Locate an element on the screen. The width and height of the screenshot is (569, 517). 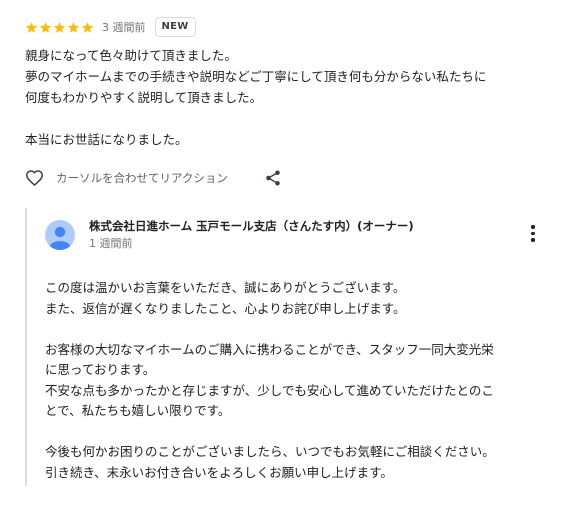
reply-line: 今後も何かお困りのことがございましたら、いつでもお気軽にご相談ください。 is located at coordinates (270, 451).